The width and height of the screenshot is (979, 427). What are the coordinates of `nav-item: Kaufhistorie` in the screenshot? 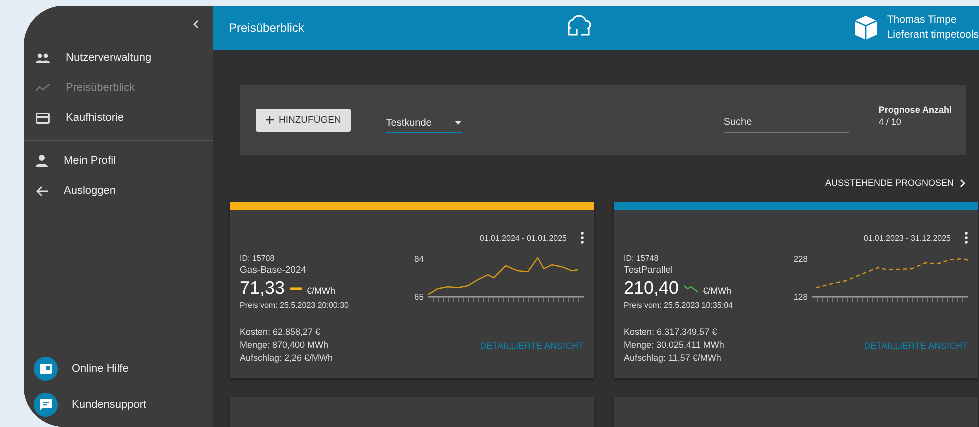 It's located at (118, 118).